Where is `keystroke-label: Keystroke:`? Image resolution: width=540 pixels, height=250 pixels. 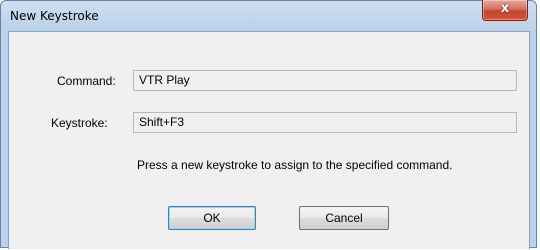 keystroke-label: Keystroke: is located at coordinates (79, 123).